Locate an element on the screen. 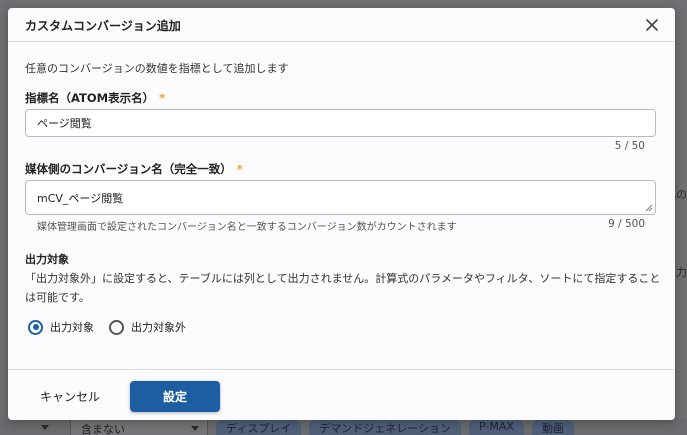 The height and width of the screenshot is (435, 687). radio-unchecked-icon is located at coordinates (116, 327).